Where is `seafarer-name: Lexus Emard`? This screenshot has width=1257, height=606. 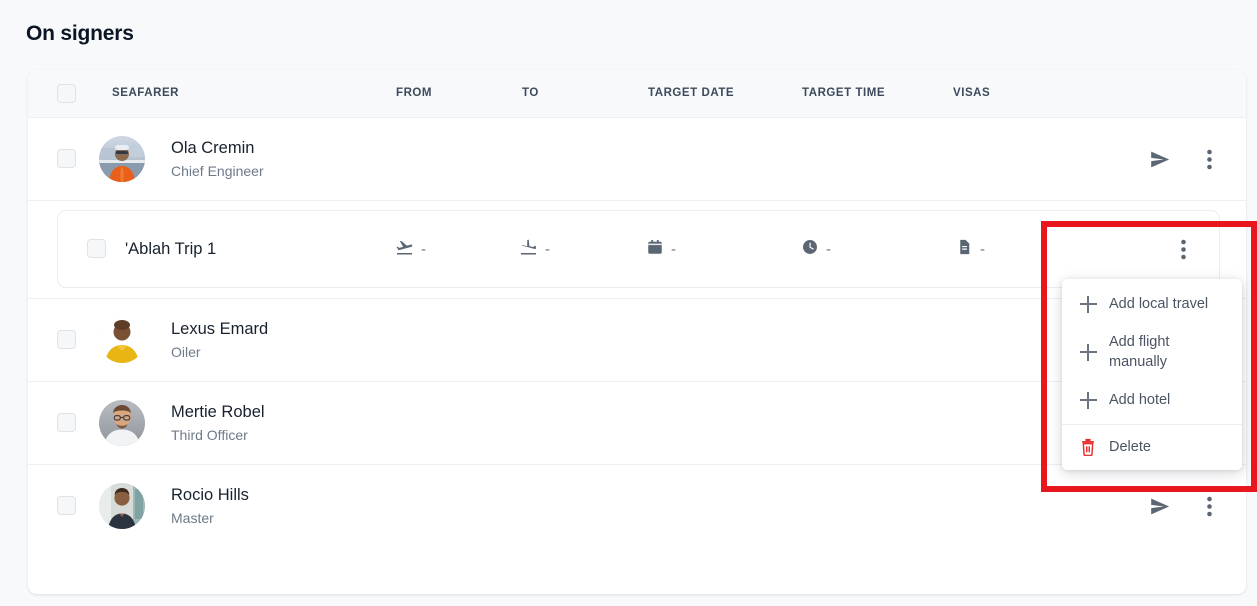 seafarer-name: Lexus Emard is located at coordinates (220, 328).